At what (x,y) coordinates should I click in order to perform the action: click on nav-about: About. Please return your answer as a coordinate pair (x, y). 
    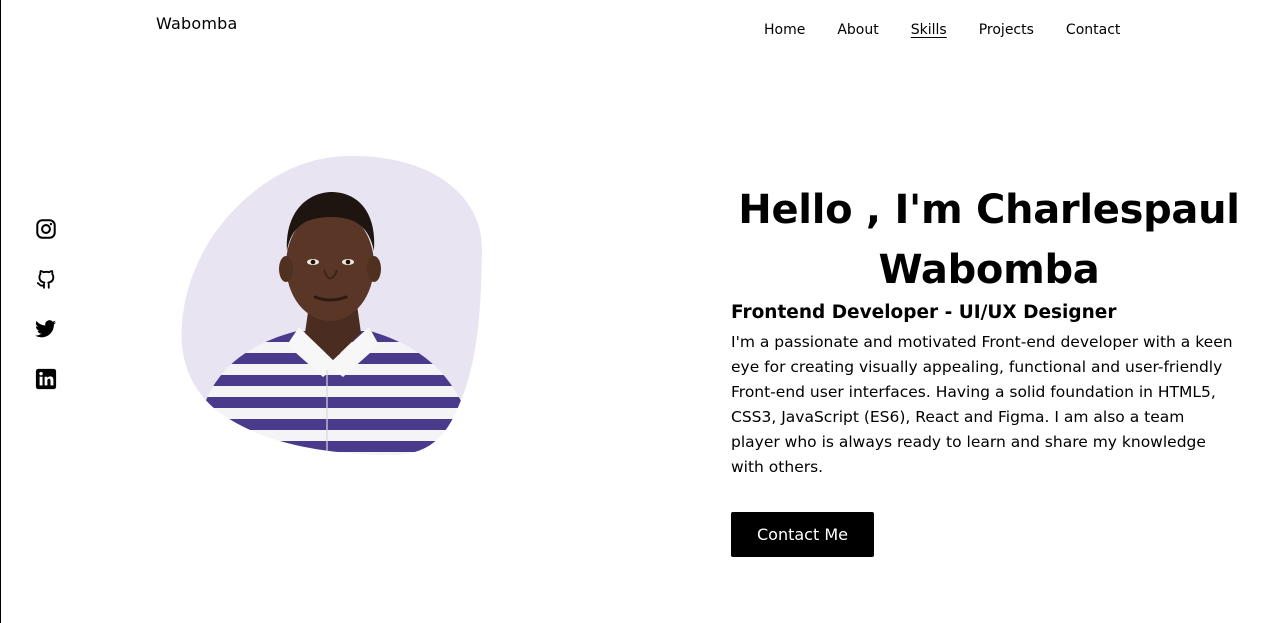
    Looking at the image, I should click on (857, 30).